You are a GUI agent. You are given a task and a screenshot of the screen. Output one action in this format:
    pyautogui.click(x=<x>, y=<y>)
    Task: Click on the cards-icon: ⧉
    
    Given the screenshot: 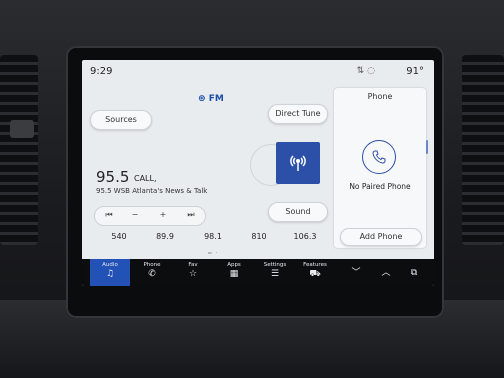 What is the action you would take?
    pyautogui.click(x=414, y=273)
    